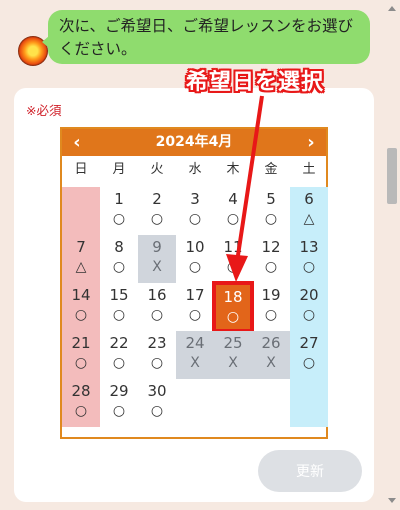  I want to click on day-number: 9, so click(157, 247).